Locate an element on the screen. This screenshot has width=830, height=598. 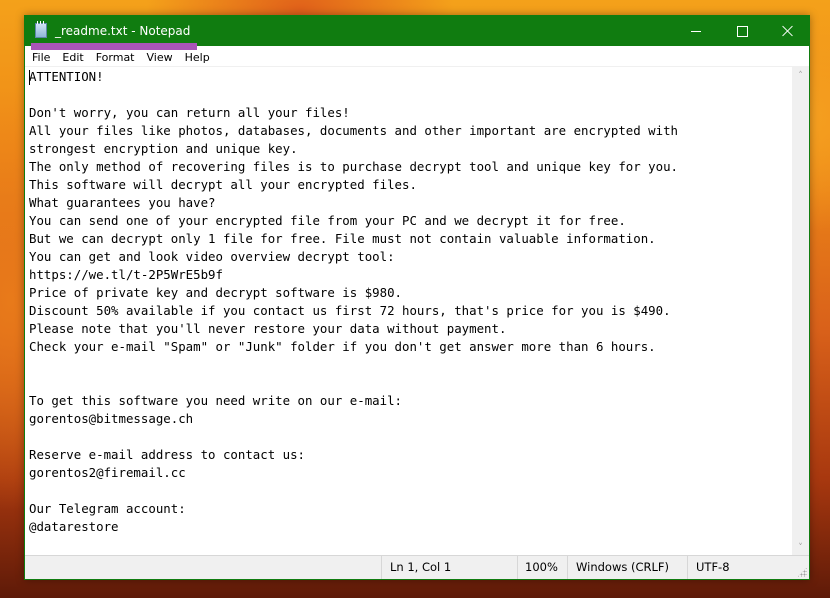
scroll-up-button: ˄ is located at coordinates (800, 75).